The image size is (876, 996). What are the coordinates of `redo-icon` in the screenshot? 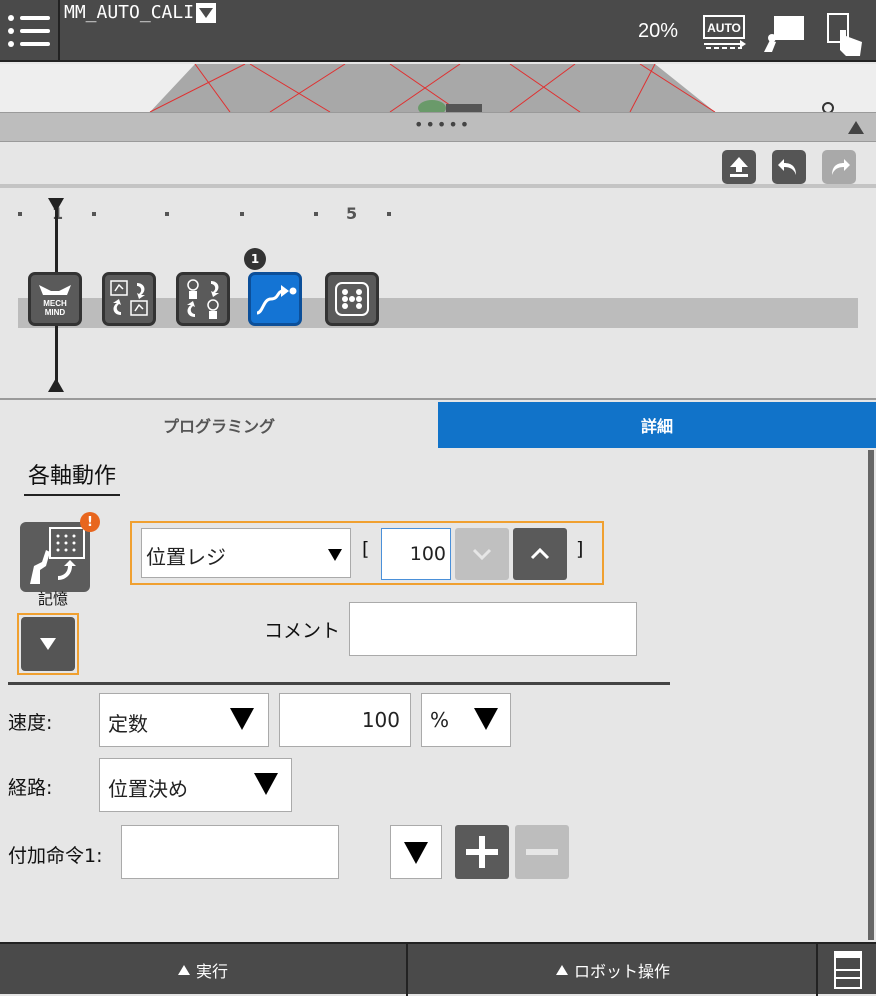 It's located at (841, 167).